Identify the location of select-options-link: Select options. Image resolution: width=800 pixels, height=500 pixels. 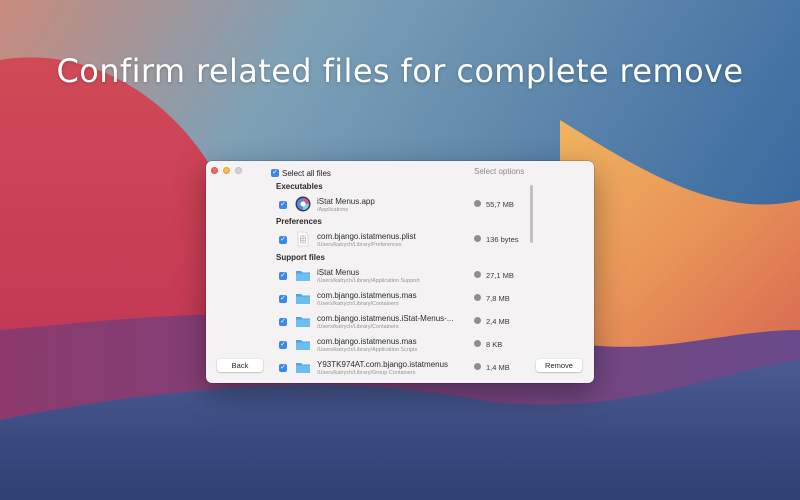
(499, 171).